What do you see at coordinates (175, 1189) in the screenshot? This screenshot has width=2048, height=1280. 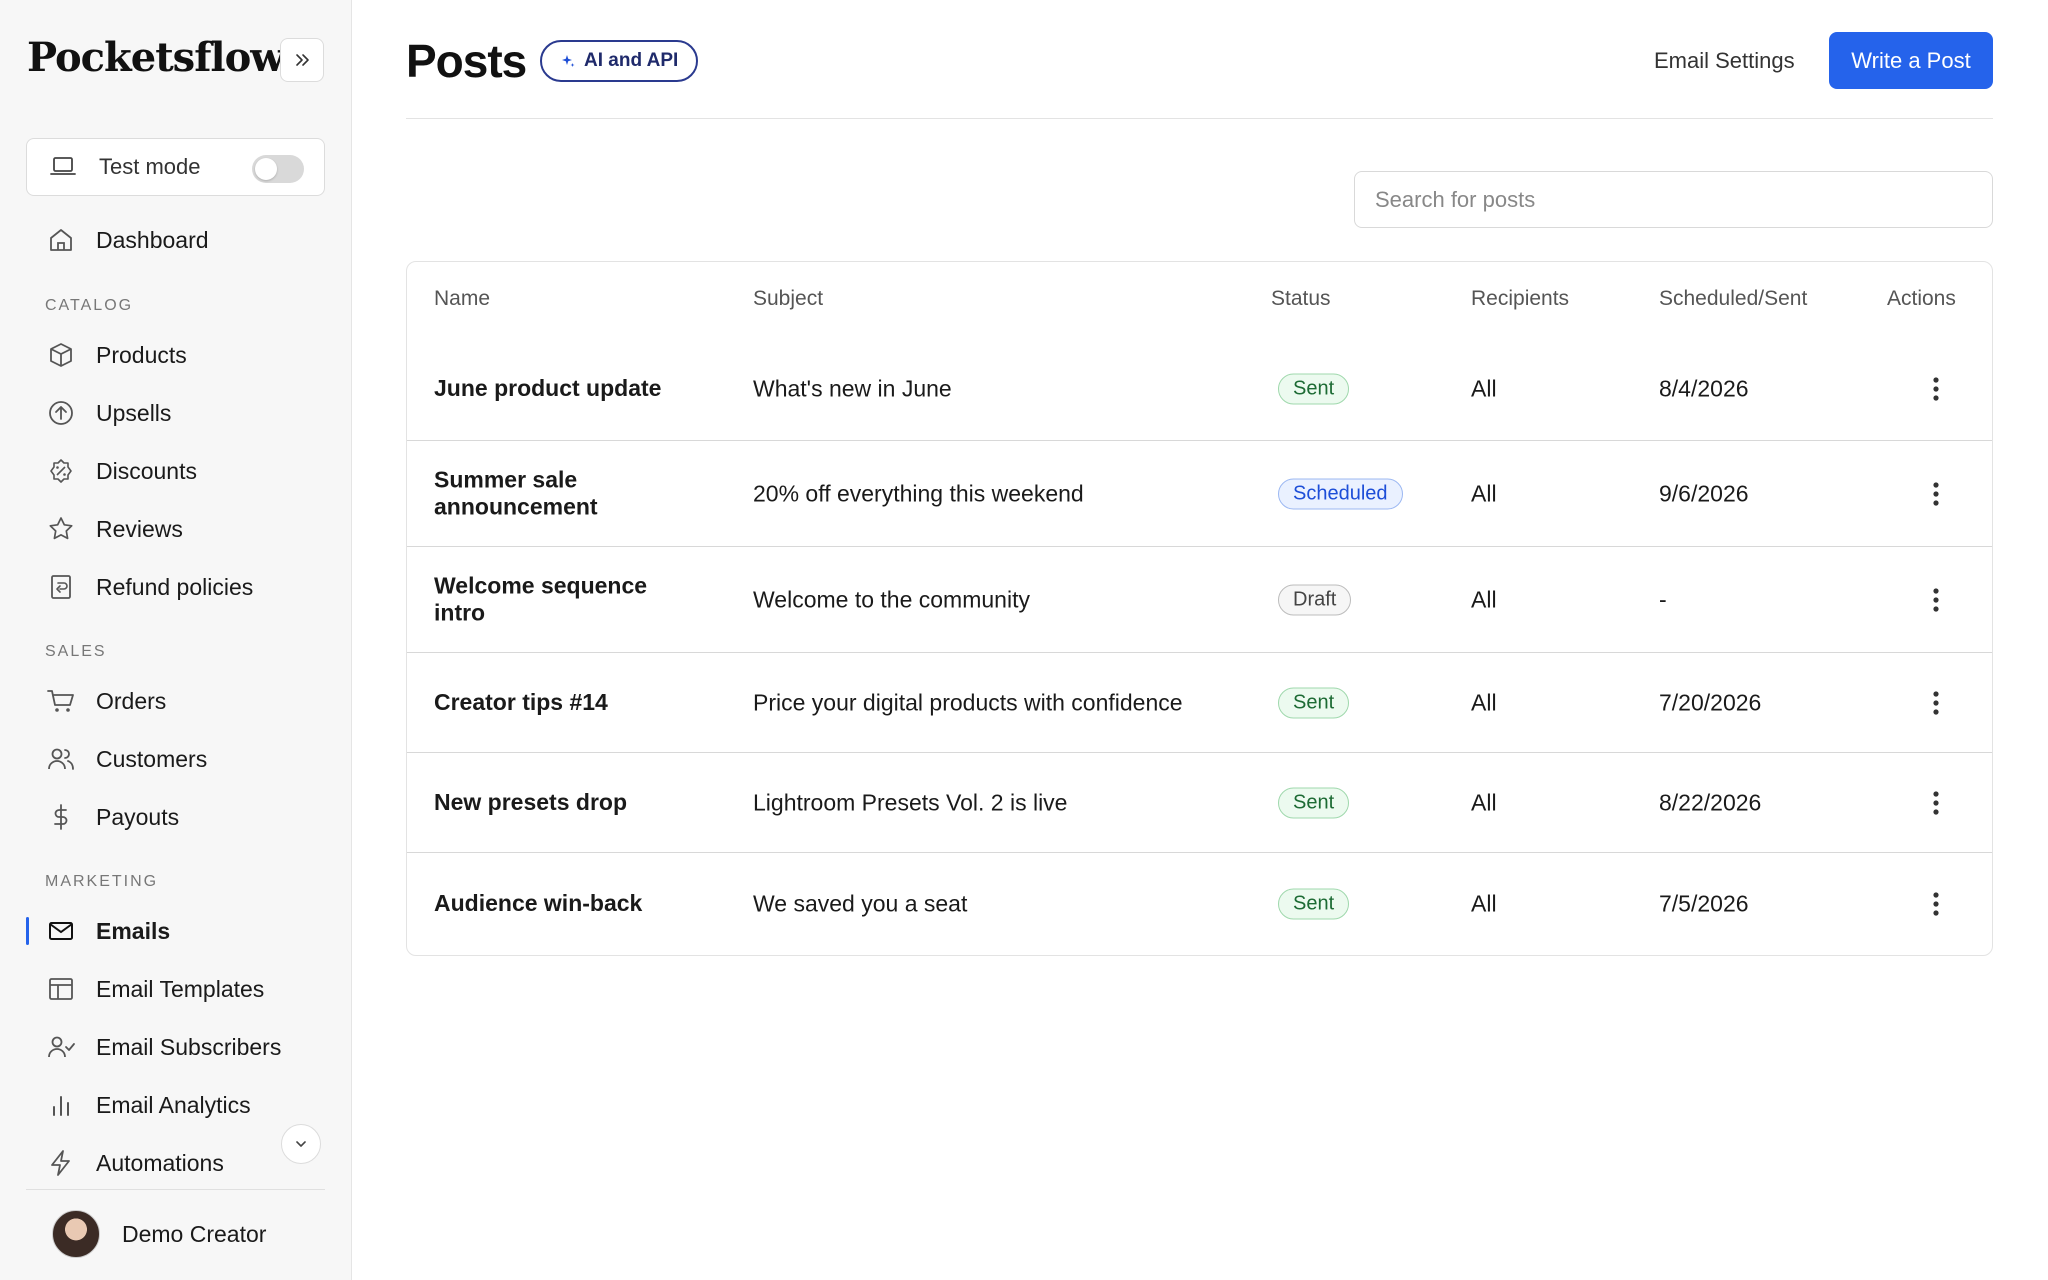 I see `sidebar-divider` at bounding box center [175, 1189].